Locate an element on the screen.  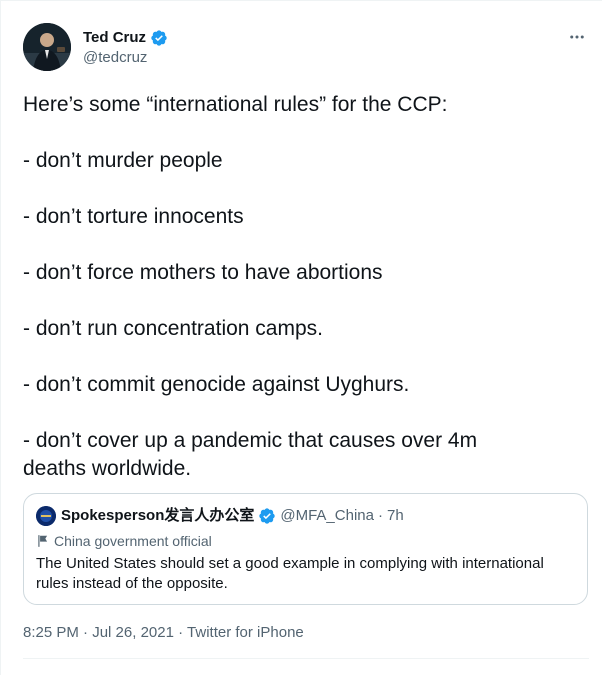
avatar is located at coordinates (47, 47).